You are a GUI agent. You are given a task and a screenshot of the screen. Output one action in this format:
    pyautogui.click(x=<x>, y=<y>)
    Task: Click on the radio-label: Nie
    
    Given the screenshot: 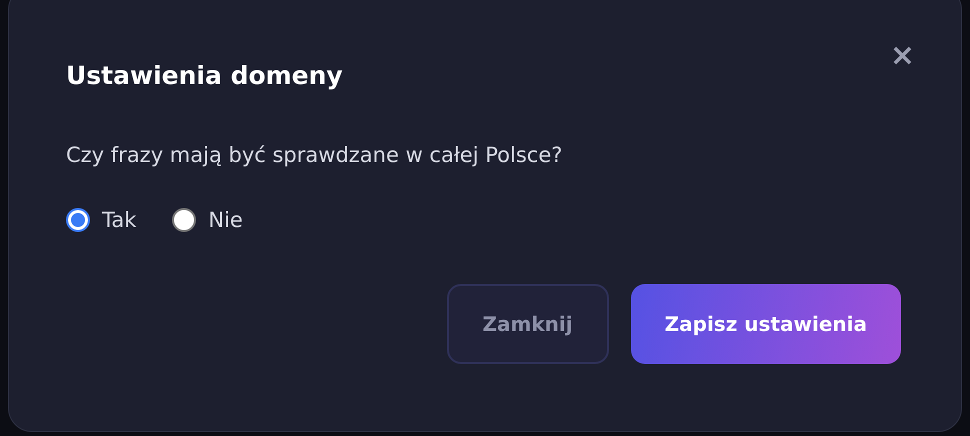 What is the action you would take?
    pyautogui.click(x=225, y=220)
    